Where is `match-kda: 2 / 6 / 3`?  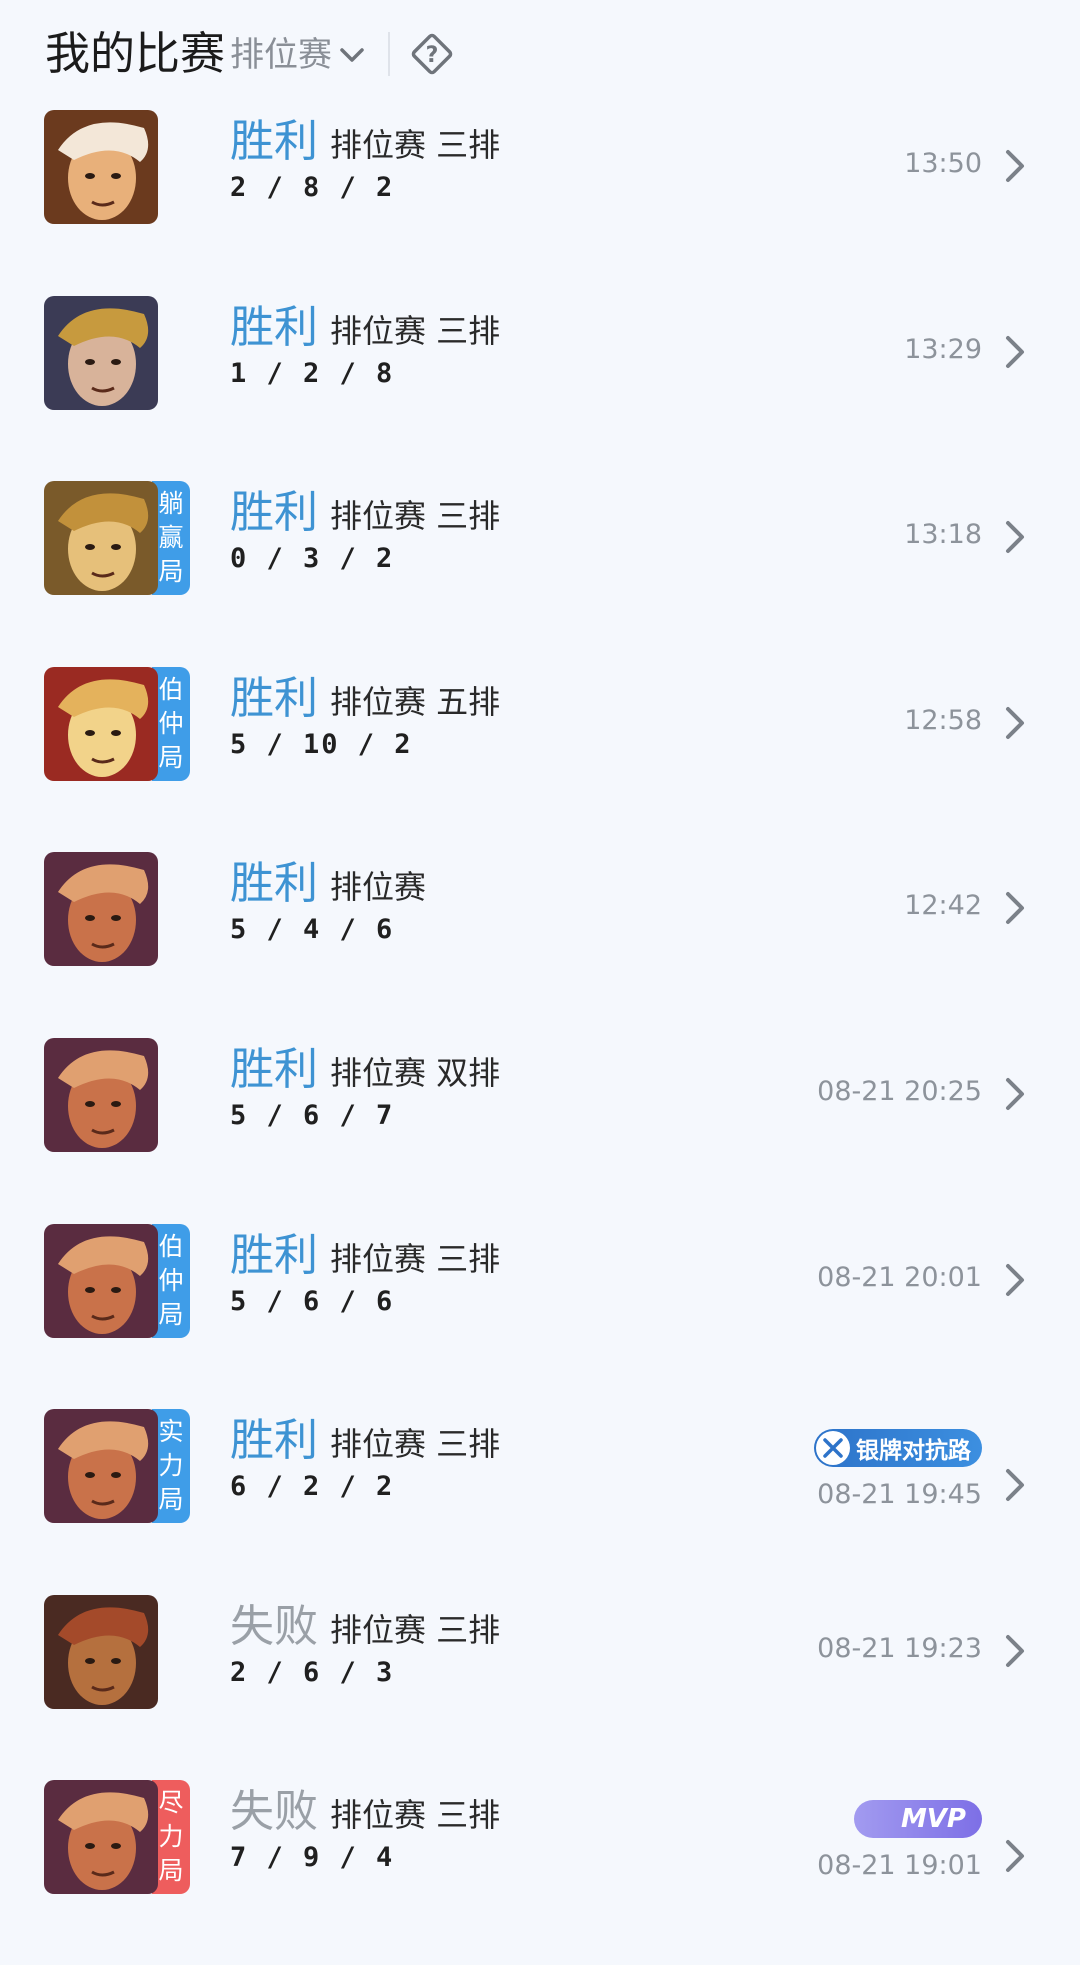
match-kda: 2 / 6 / 3 is located at coordinates (312, 1672).